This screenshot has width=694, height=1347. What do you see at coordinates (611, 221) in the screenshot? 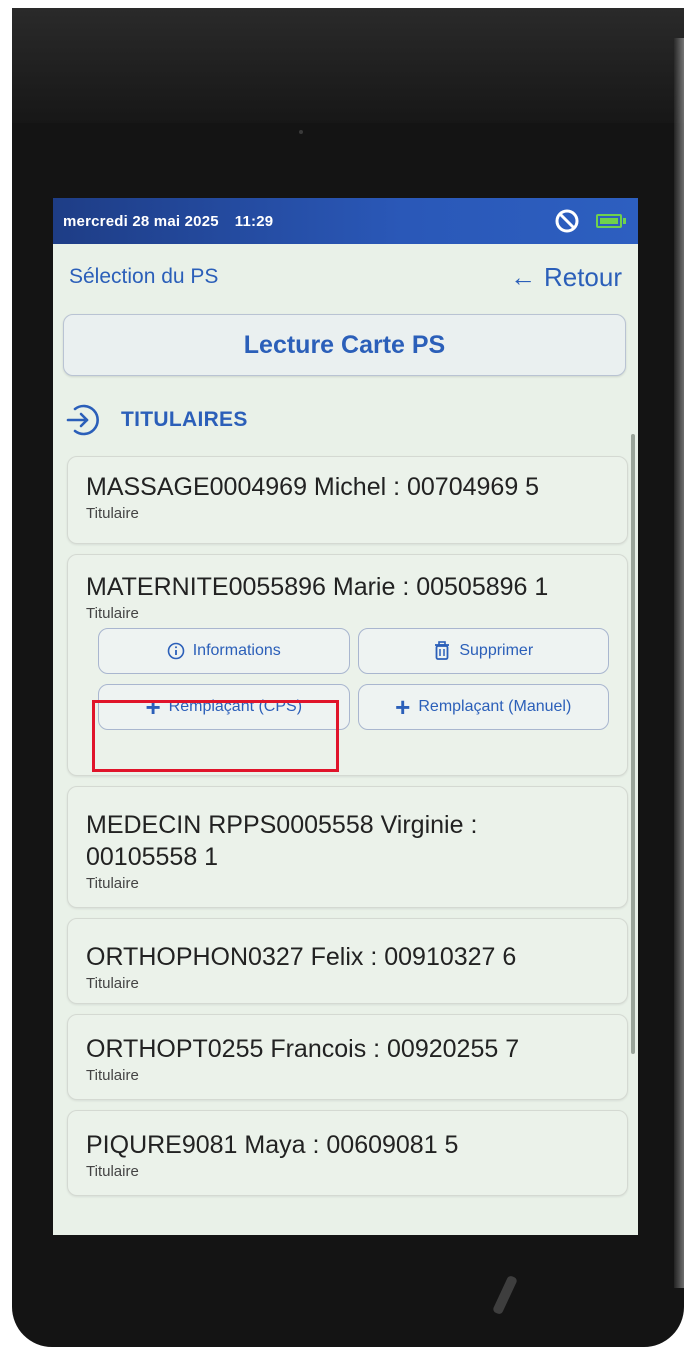
I see `battery-icon` at bounding box center [611, 221].